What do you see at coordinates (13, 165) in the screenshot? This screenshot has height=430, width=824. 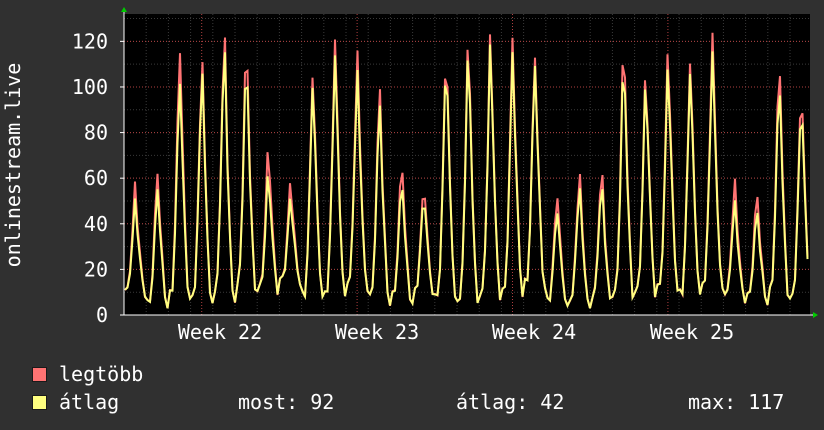 I see `y-axis-title: onlinestream.live` at bounding box center [13, 165].